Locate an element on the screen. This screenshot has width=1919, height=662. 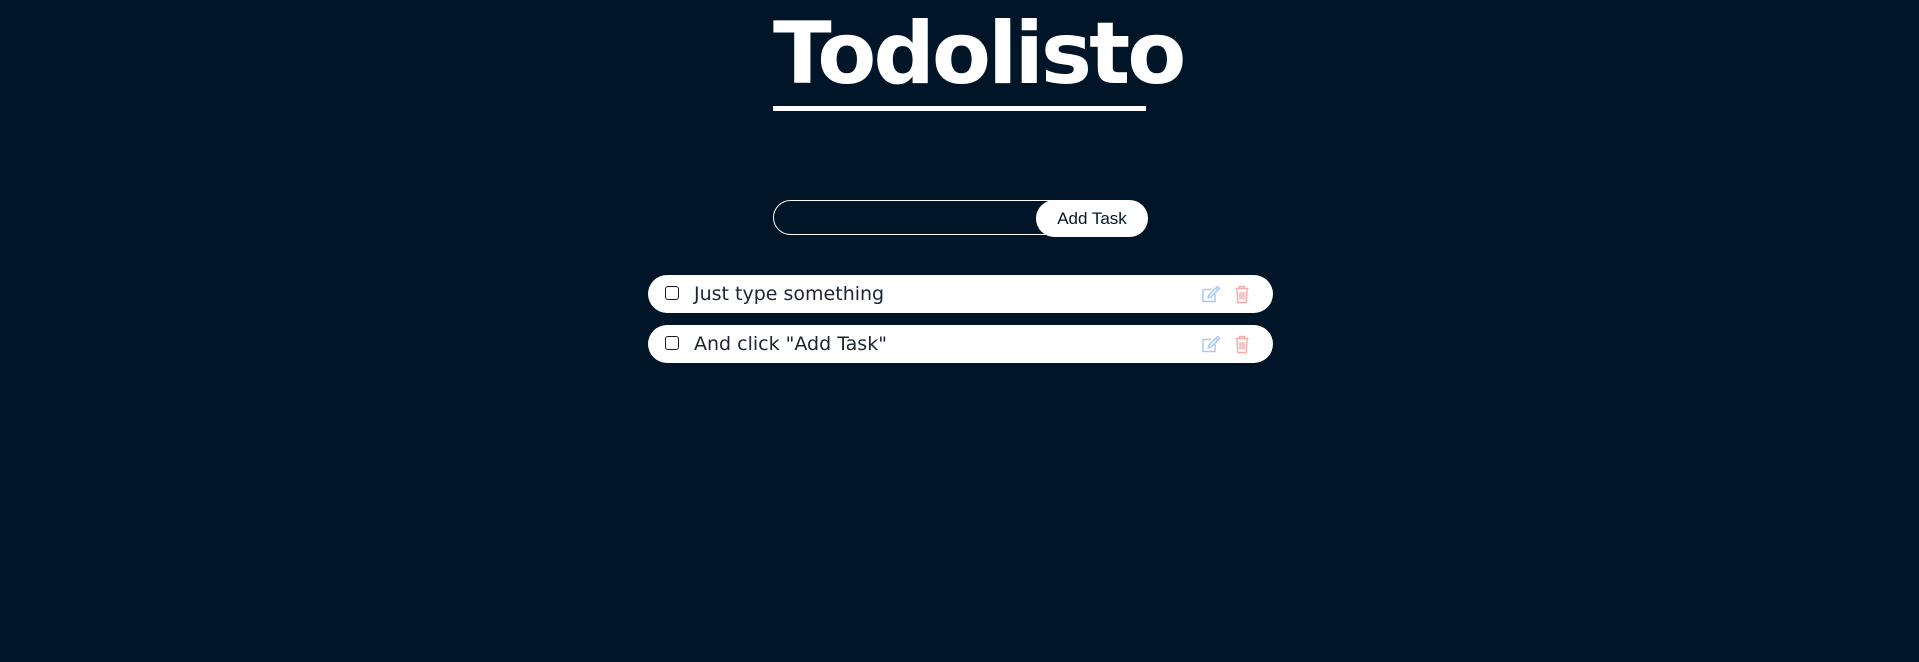
add-task-form: Add Task is located at coordinates (960, 218).